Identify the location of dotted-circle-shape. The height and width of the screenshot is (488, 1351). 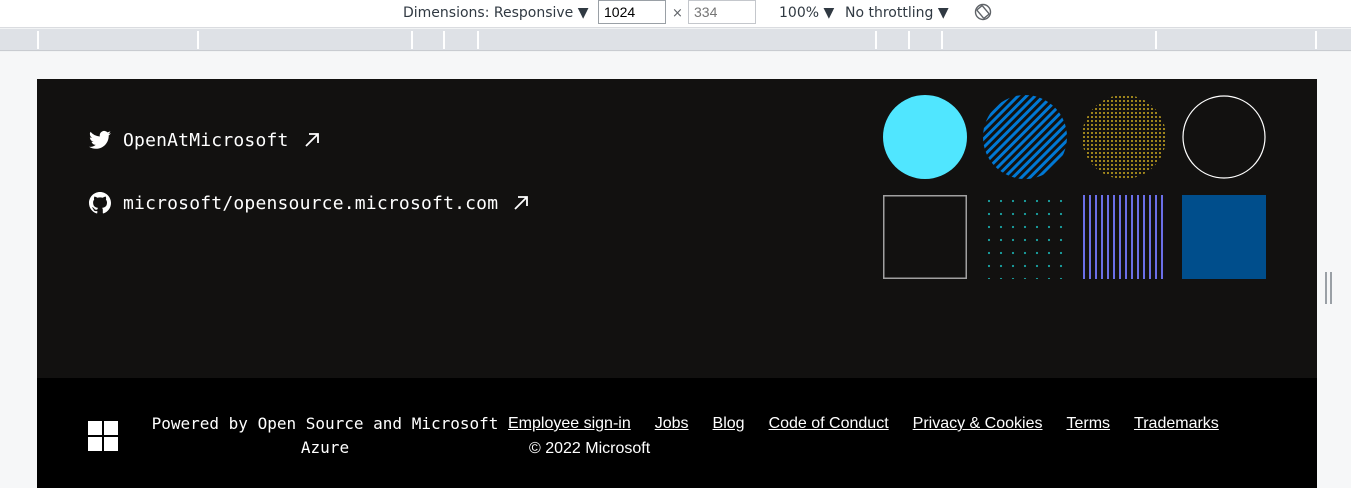
(1124, 137).